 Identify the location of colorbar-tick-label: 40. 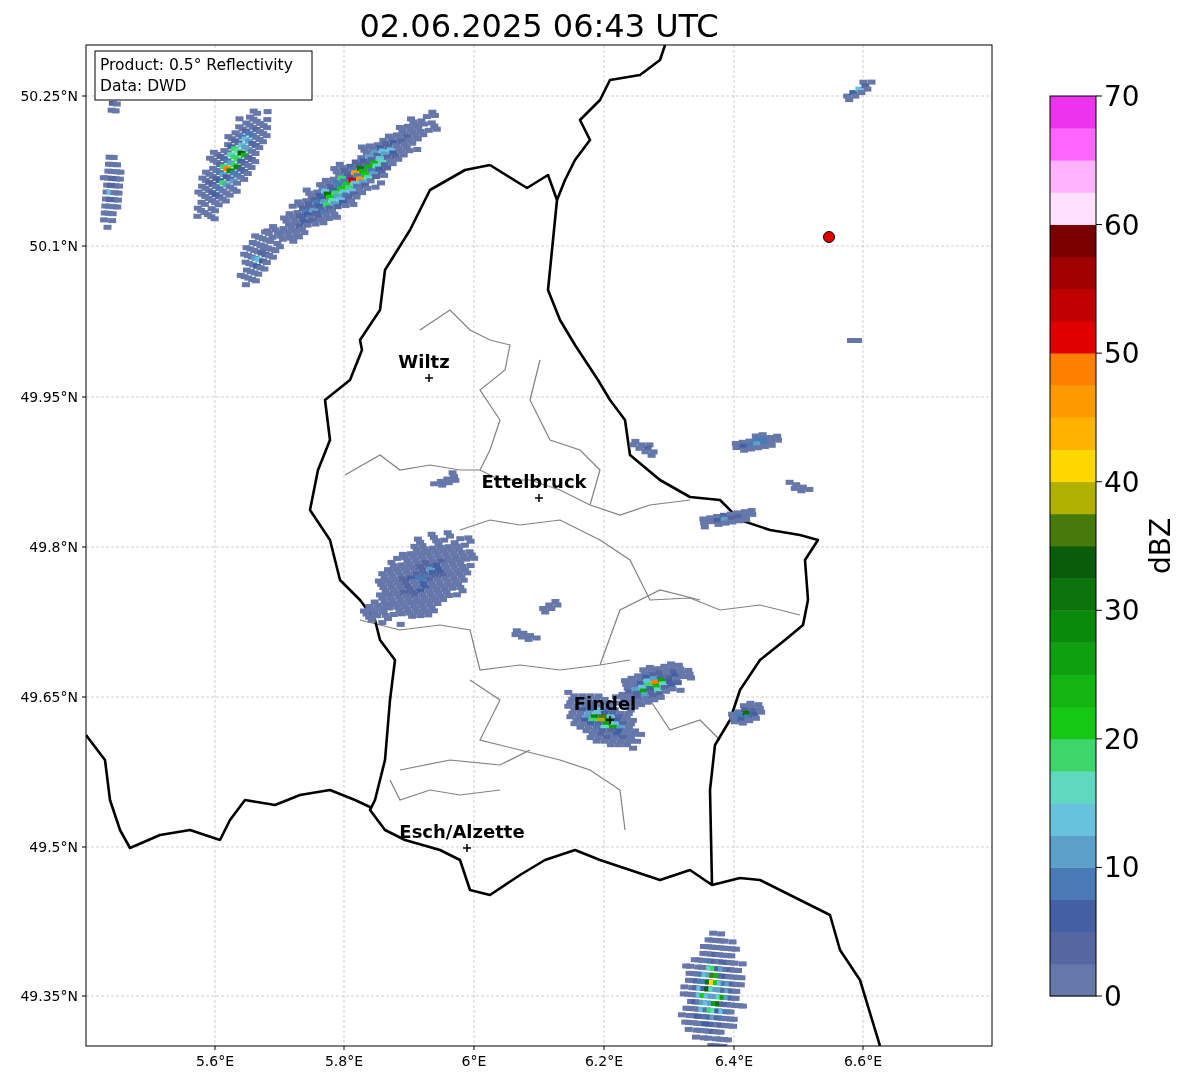
(1122, 482).